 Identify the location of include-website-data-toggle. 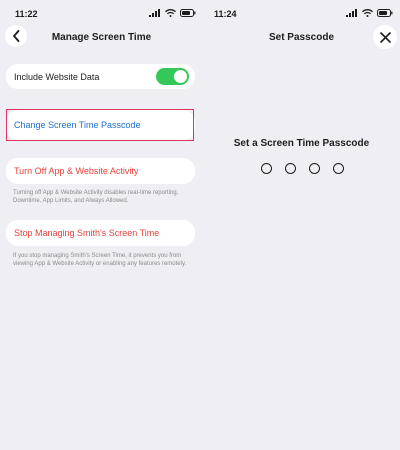
(172, 76).